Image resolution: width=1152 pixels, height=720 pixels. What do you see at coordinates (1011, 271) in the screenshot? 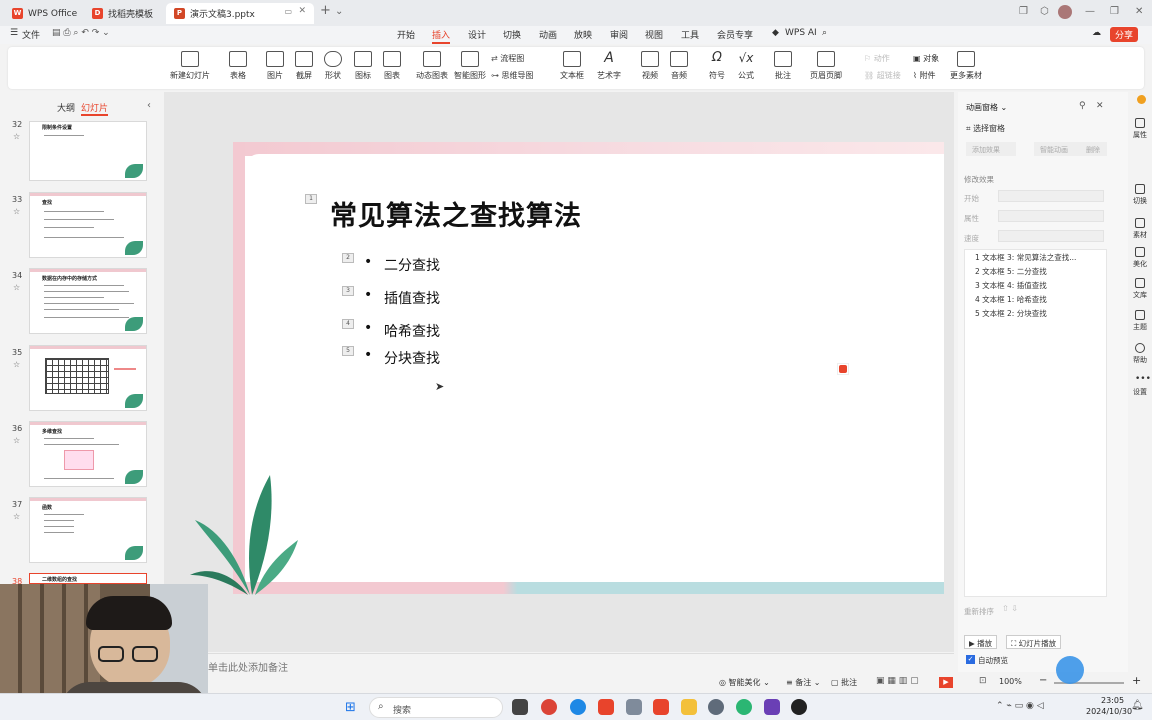
I see `animation-item: 2 文本框 5: 二分查找` at bounding box center [1011, 271].